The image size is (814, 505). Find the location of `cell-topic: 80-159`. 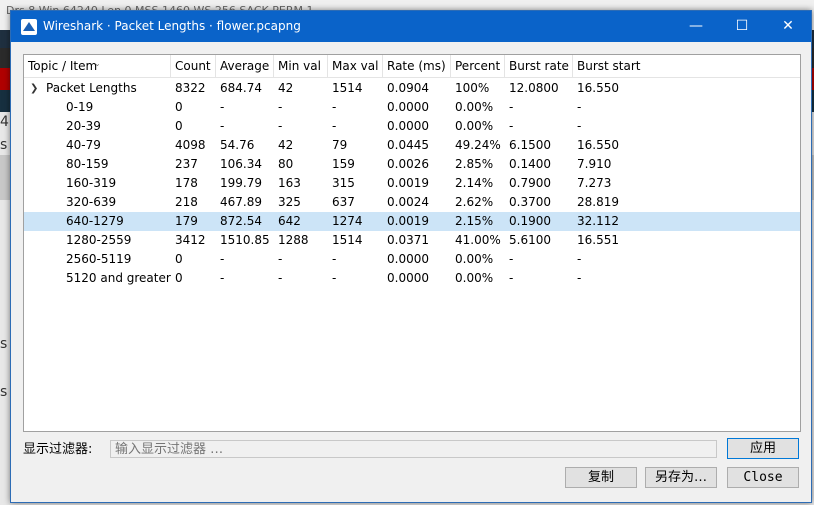

cell-topic: 80-159 is located at coordinates (87, 164).